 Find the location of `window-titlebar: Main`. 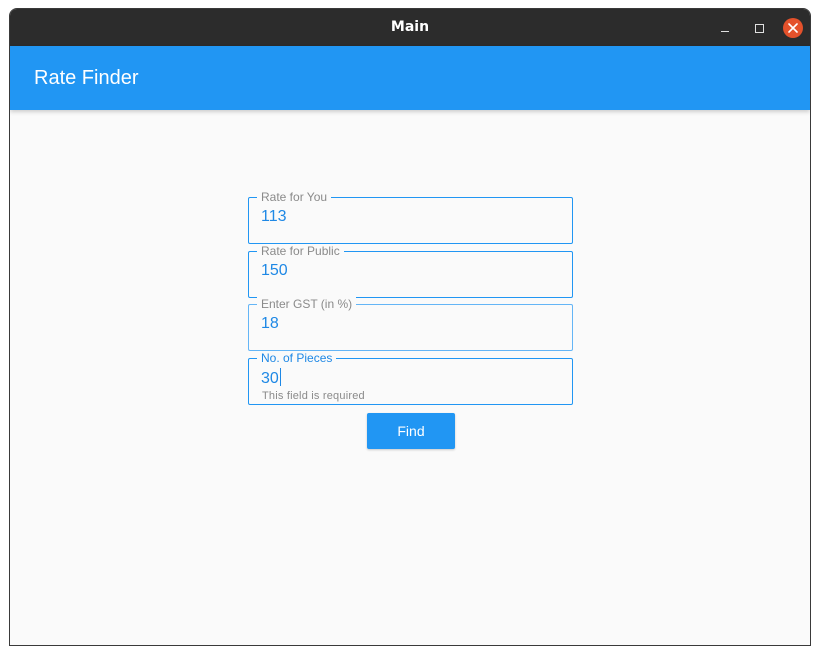

window-titlebar: Main is located at coordinates (410, 27).